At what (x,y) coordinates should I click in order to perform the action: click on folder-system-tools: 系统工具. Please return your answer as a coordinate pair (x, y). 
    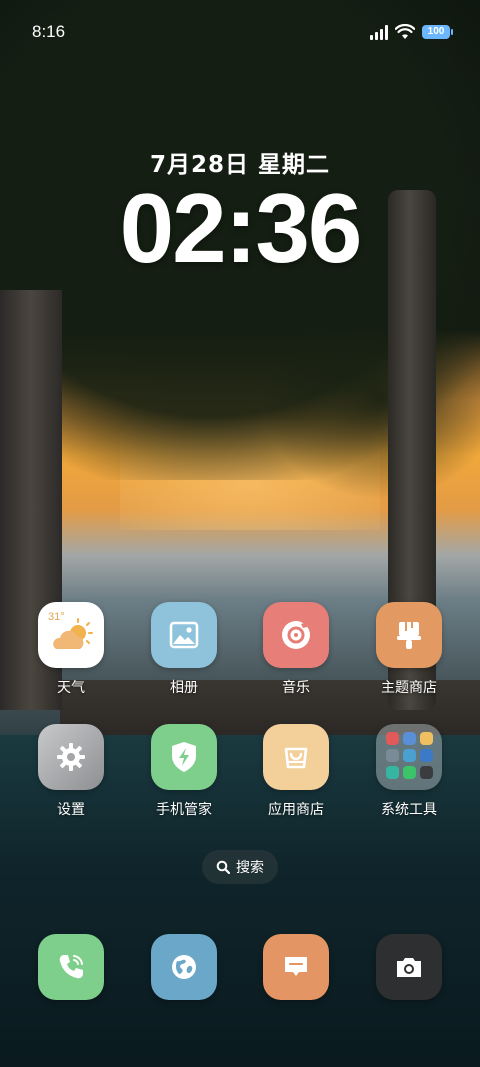
    Looking at the image, I should click on (409, 771).